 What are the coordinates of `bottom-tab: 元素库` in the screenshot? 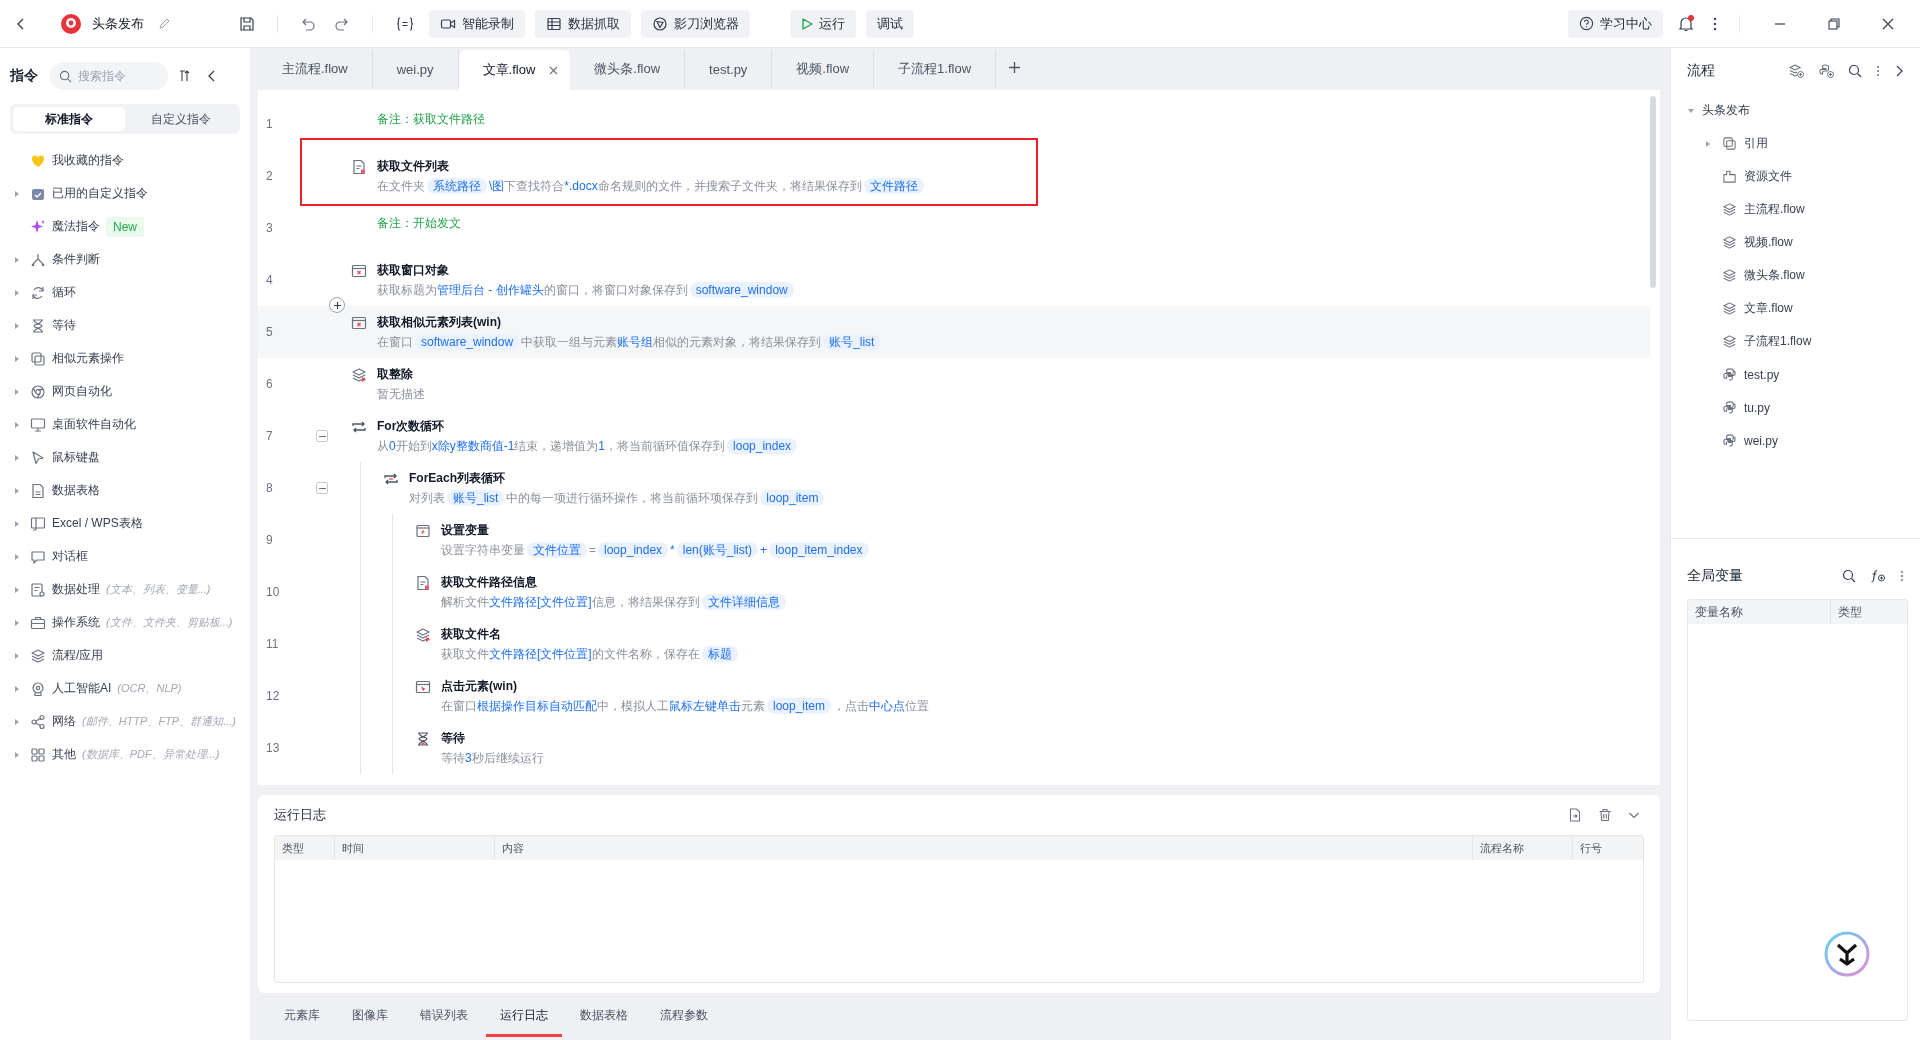 It's located at (302, 1015).